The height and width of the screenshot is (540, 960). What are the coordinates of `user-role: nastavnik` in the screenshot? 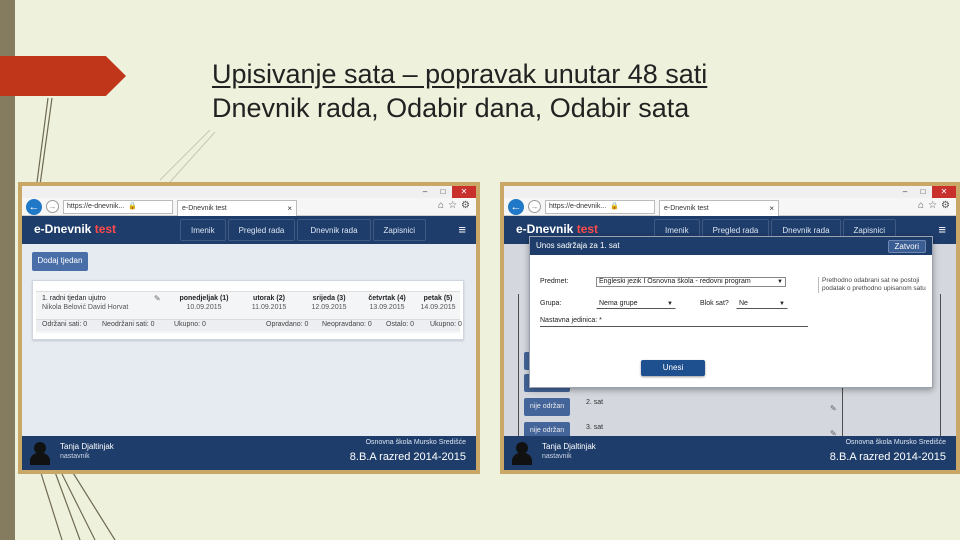 It's located at (75, 456).